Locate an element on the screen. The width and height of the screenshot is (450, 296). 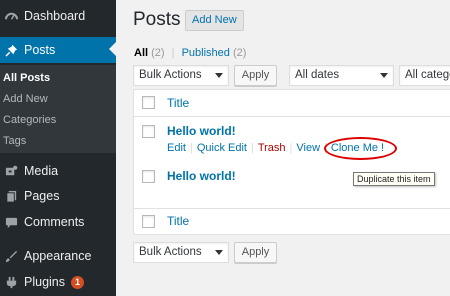
duplicate-tooltip: Duplicate this item is located at coordinates (394, 179).